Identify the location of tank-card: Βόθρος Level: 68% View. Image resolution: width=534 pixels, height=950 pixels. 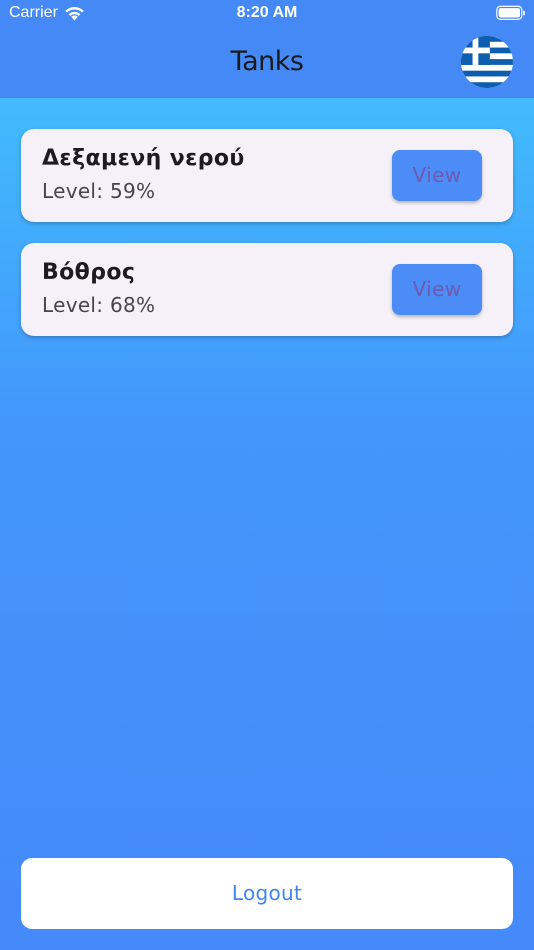
(267, 289).